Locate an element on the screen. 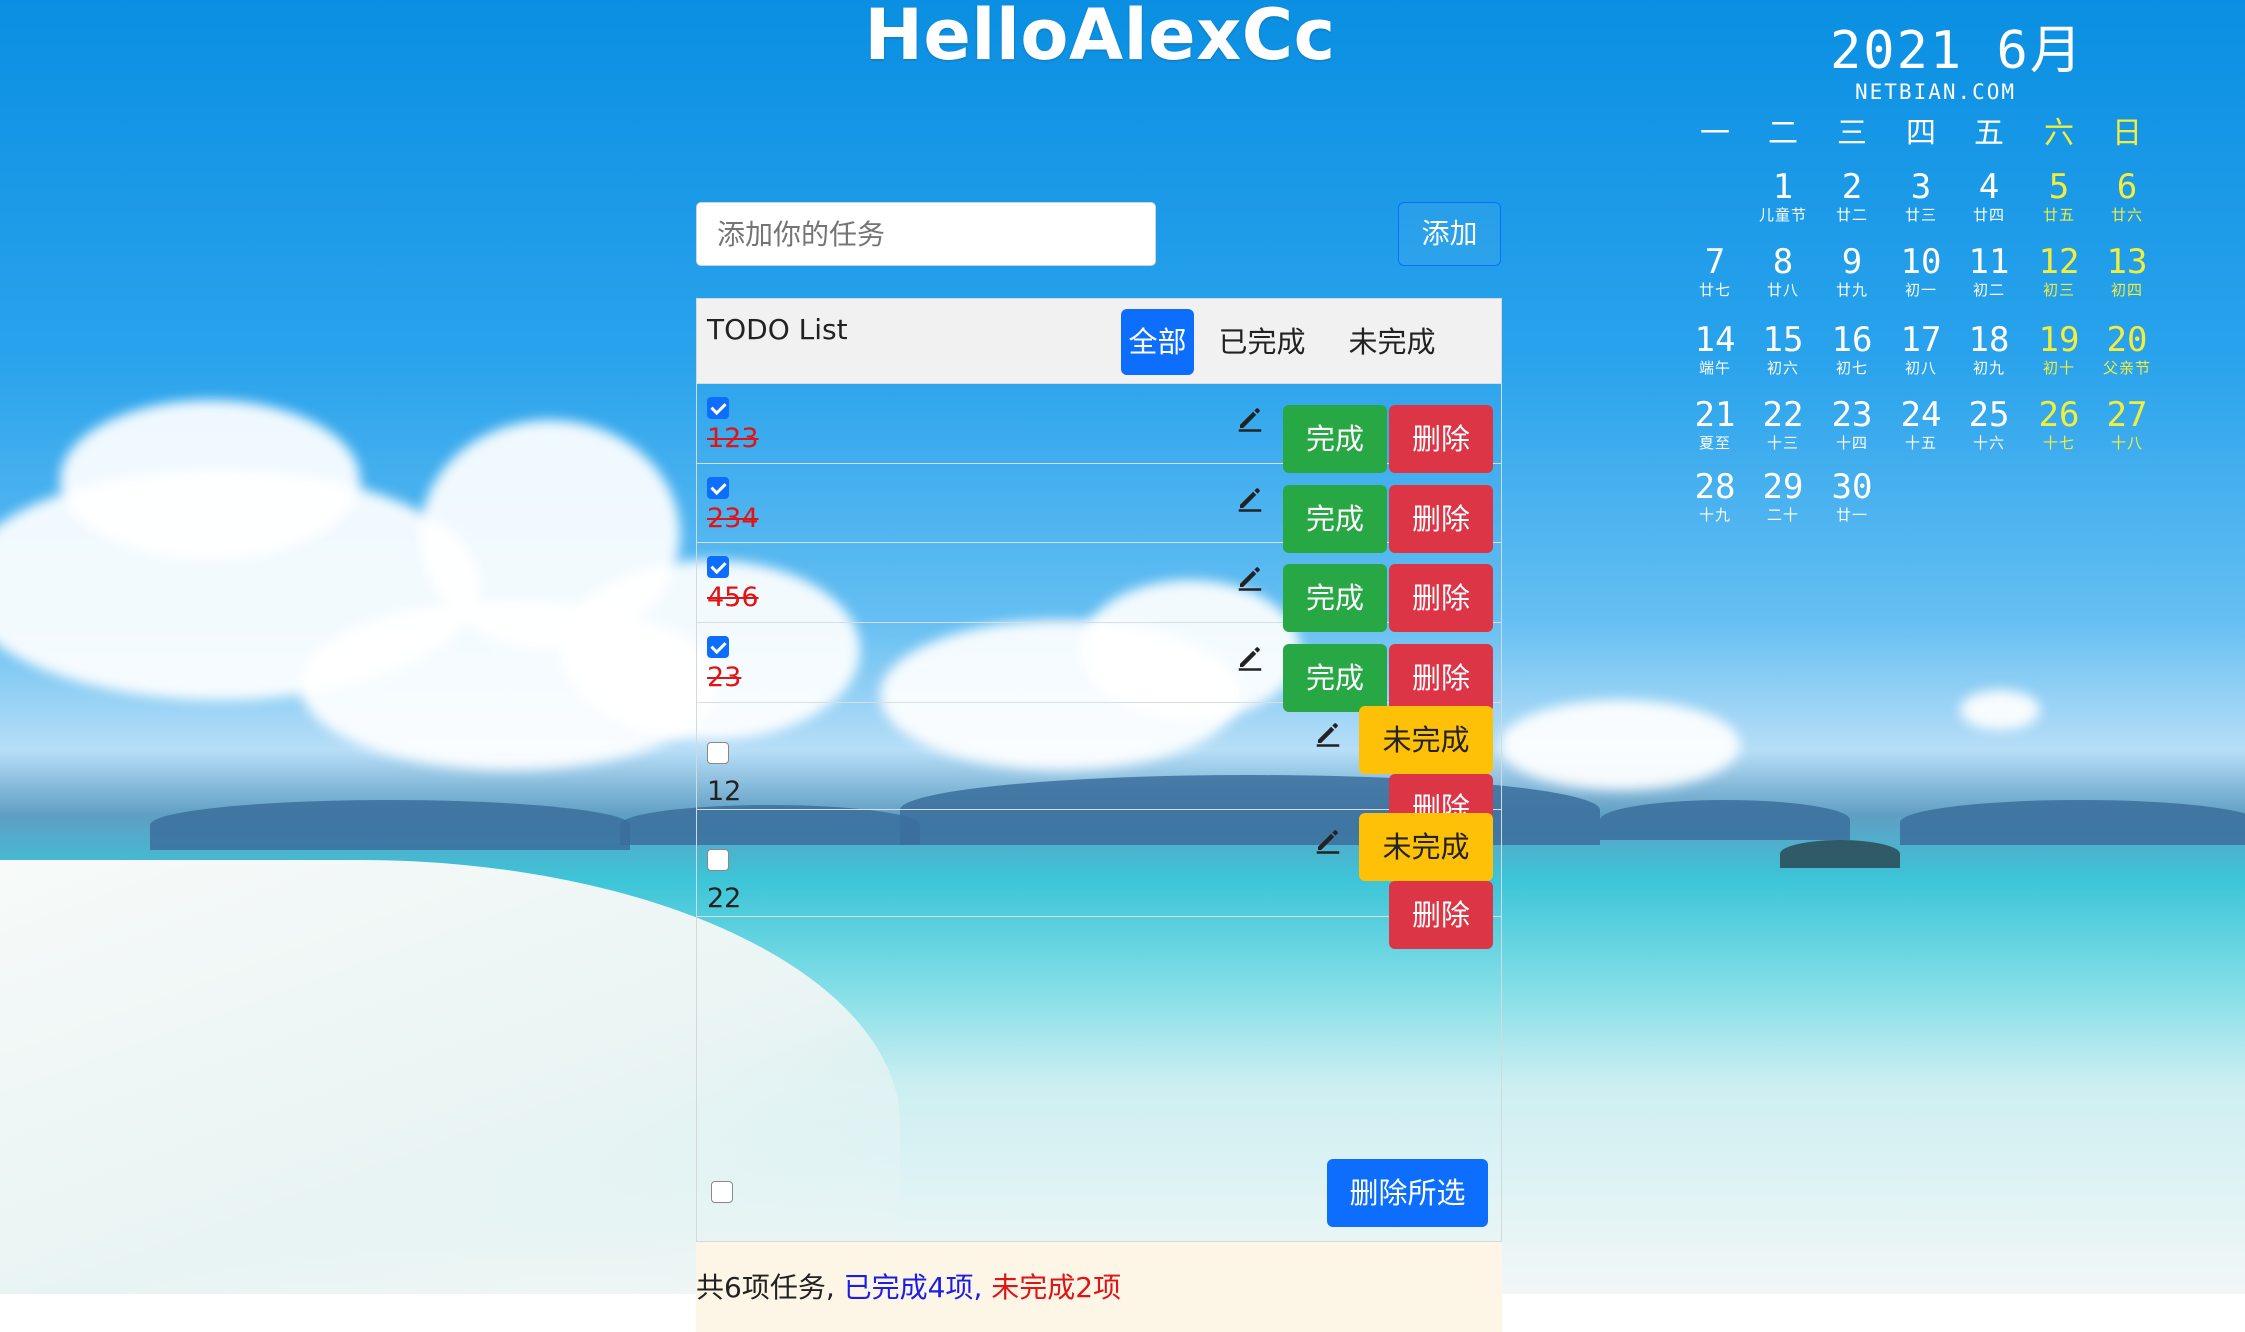  delete-selected-button: 删除所选 is located at coordinates (1407, 1193).